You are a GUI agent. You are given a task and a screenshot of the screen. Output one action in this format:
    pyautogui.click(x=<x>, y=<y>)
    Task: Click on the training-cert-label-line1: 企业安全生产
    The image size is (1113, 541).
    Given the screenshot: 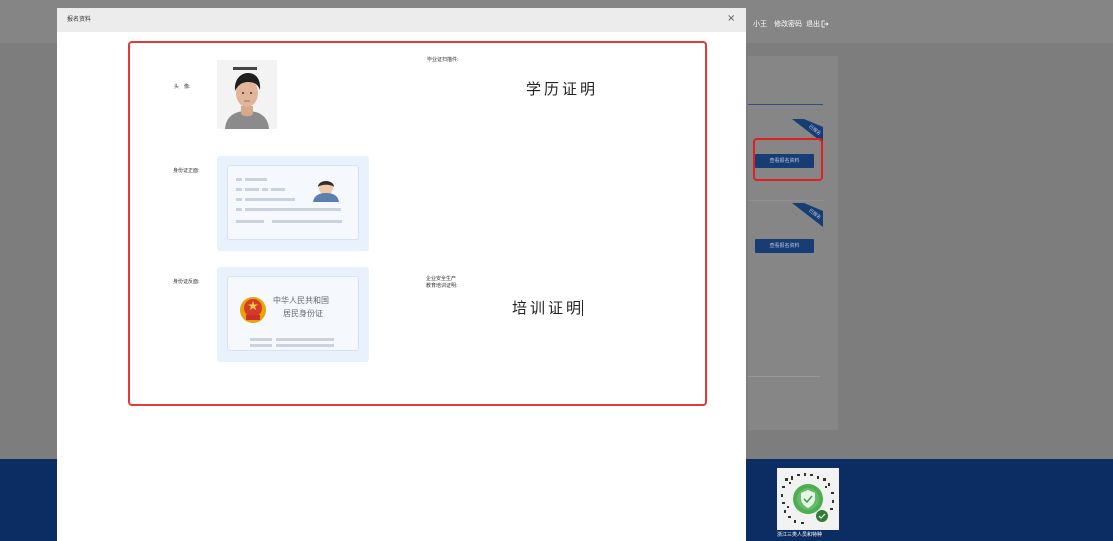 What is the action you would take?
    pyautogui.click(x=441, y=279)
    